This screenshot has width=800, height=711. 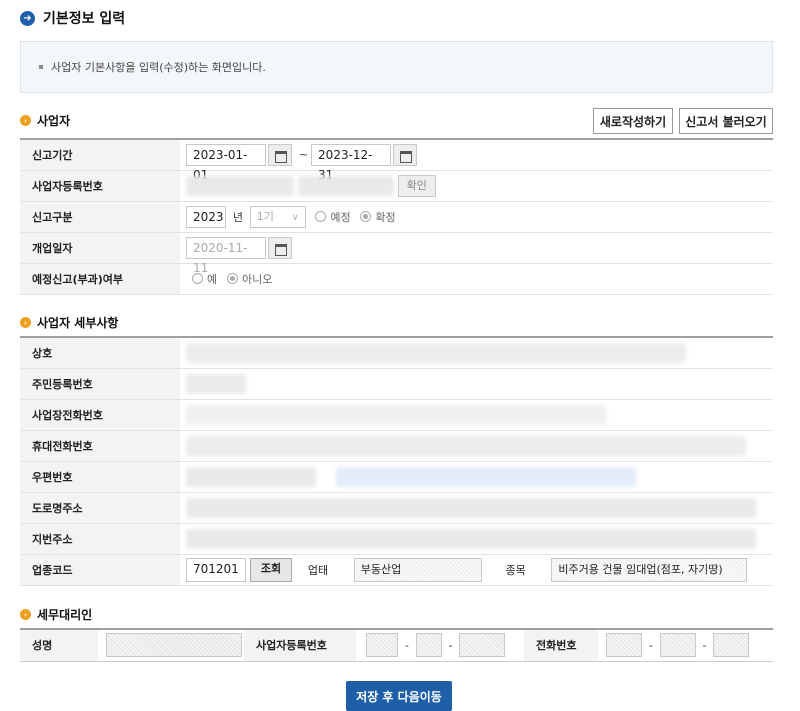 I want to click on lot-addr-cell-redacted, so click(x=476, y=539).